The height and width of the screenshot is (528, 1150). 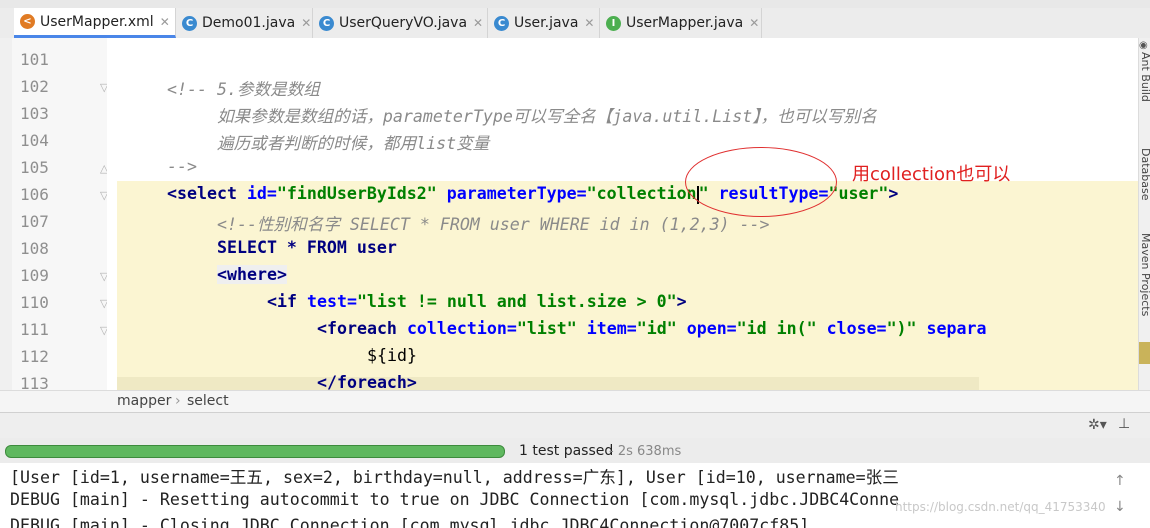 I want to click on xml-value: "collection, so click(x=641, y=193).